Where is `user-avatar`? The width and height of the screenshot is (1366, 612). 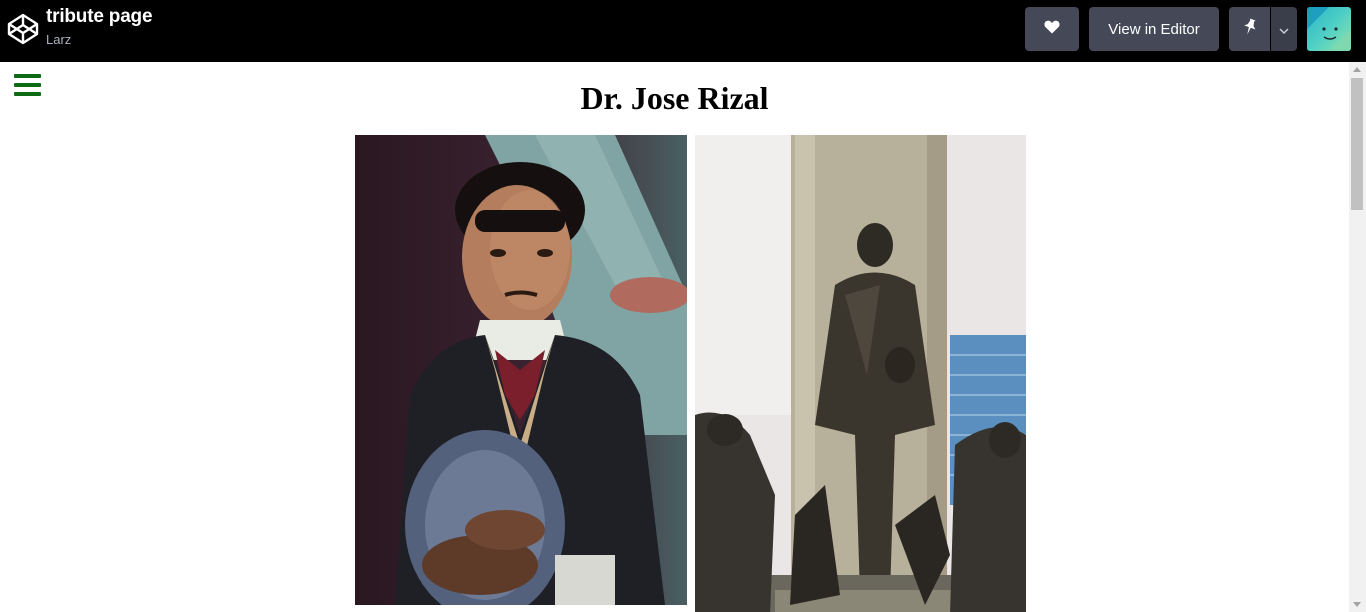 user-avatar is located at coordinates (1329, 29).